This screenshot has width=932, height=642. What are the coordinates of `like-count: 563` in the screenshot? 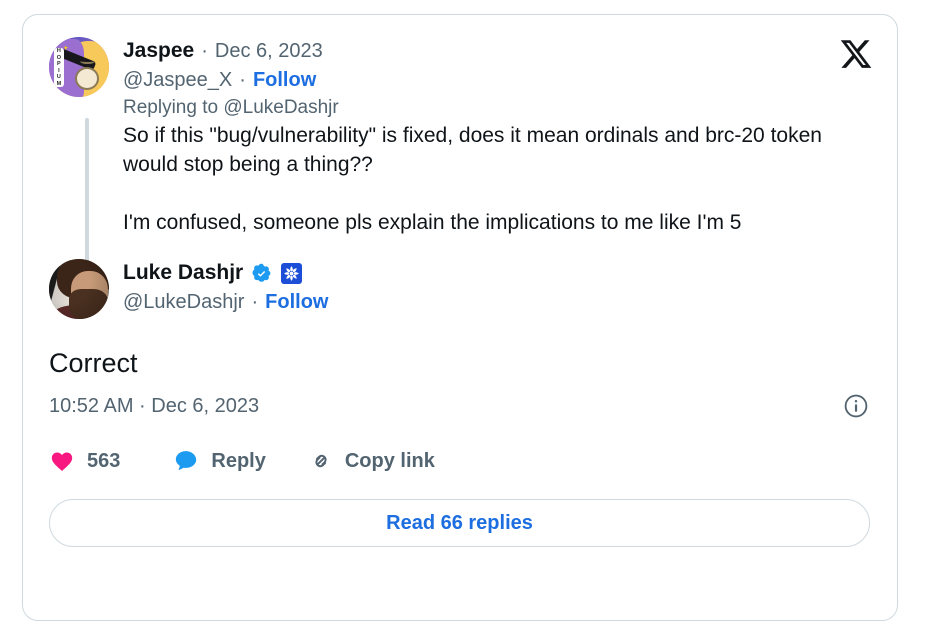 It's located at (104, 460).